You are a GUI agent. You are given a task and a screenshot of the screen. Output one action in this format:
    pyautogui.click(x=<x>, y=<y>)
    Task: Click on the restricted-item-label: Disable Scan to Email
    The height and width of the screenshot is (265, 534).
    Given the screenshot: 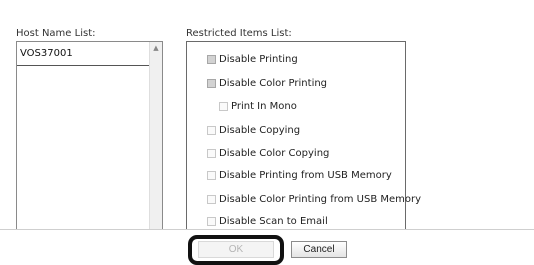 What is the action you would take?
    pyautogui.click(x=273, y=221)
    